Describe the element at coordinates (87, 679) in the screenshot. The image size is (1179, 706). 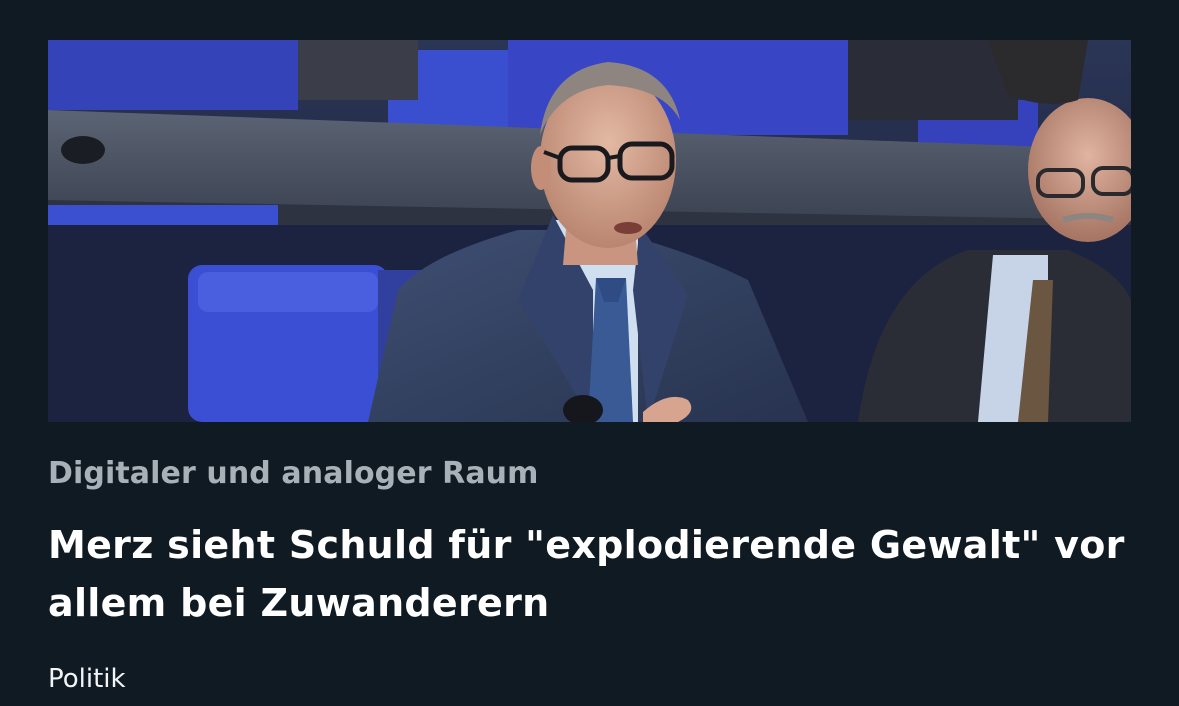
I see `article-category: Politik` at that location.